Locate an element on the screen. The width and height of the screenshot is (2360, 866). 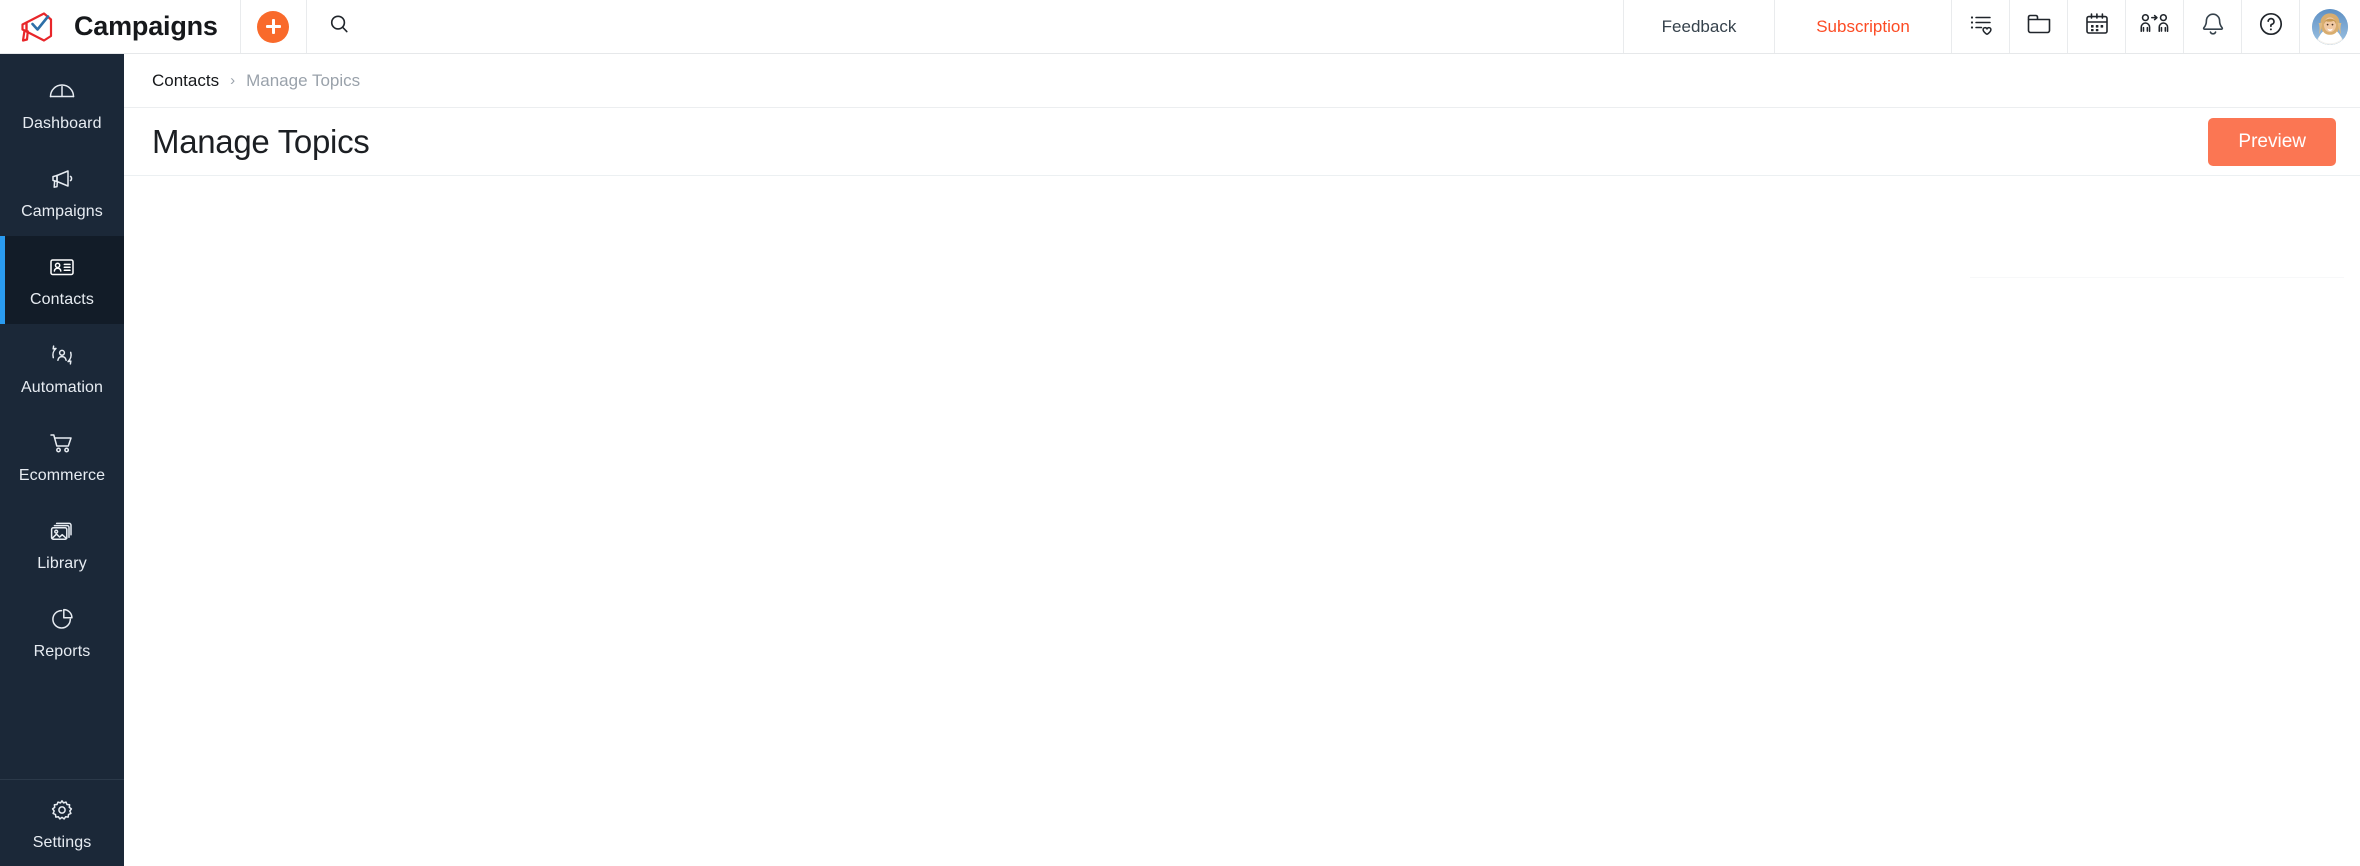
sidebar-item-library: Library is located at coordinates (62, 544).